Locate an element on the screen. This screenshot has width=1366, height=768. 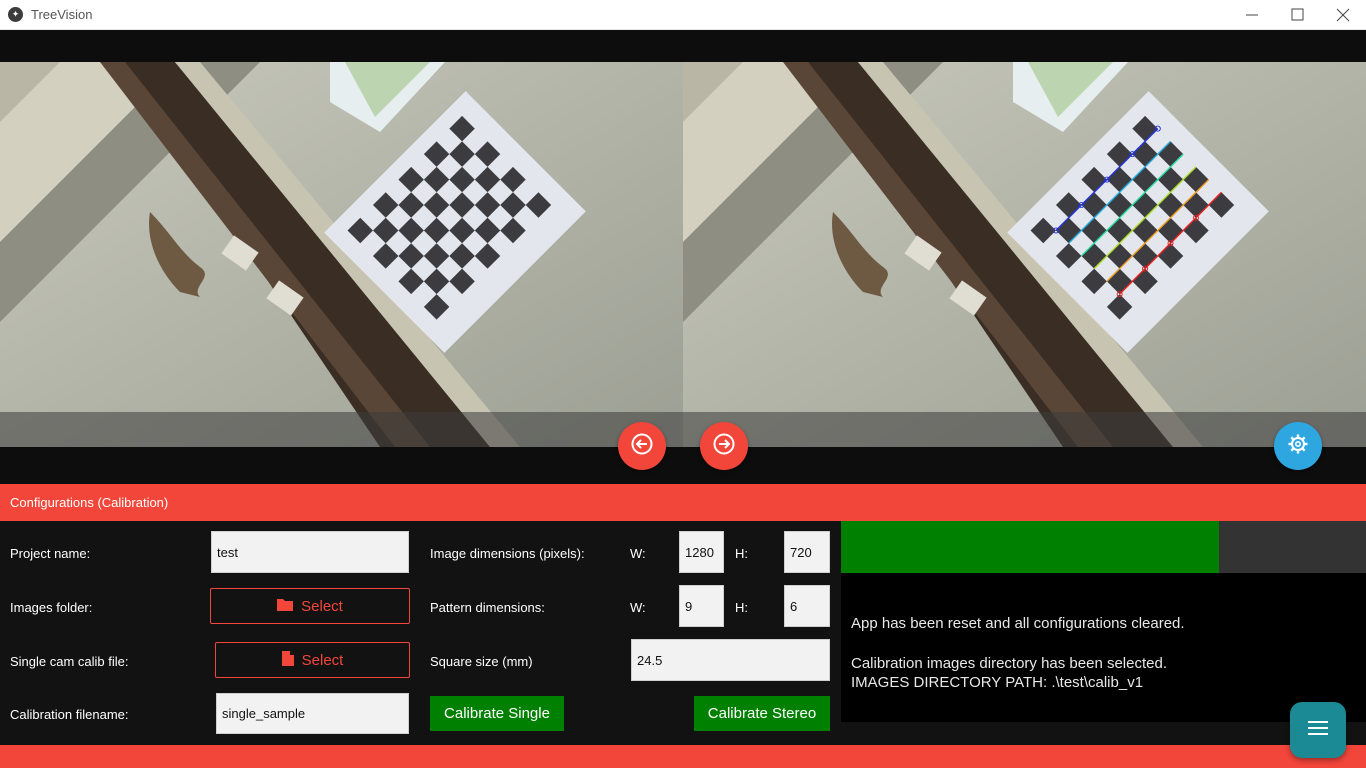
image-dims-label: Image dimensions (pixels): is located at coordinates (507, 553).